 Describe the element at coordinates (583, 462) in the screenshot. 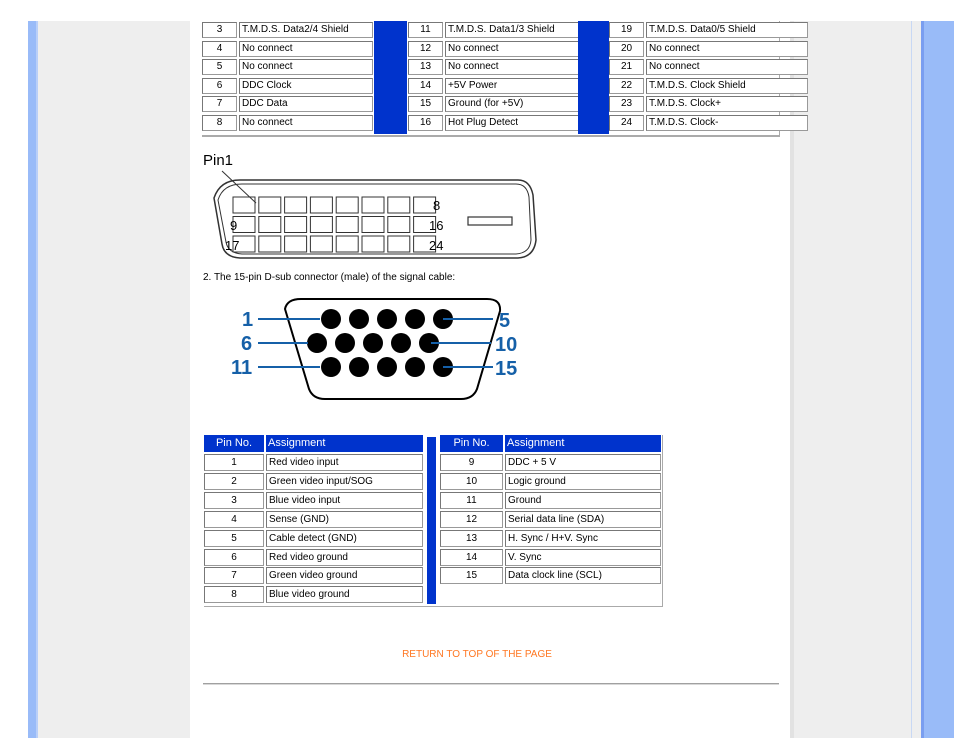

I see `vga-pin-assignment: DDC + 5 V` at that location.